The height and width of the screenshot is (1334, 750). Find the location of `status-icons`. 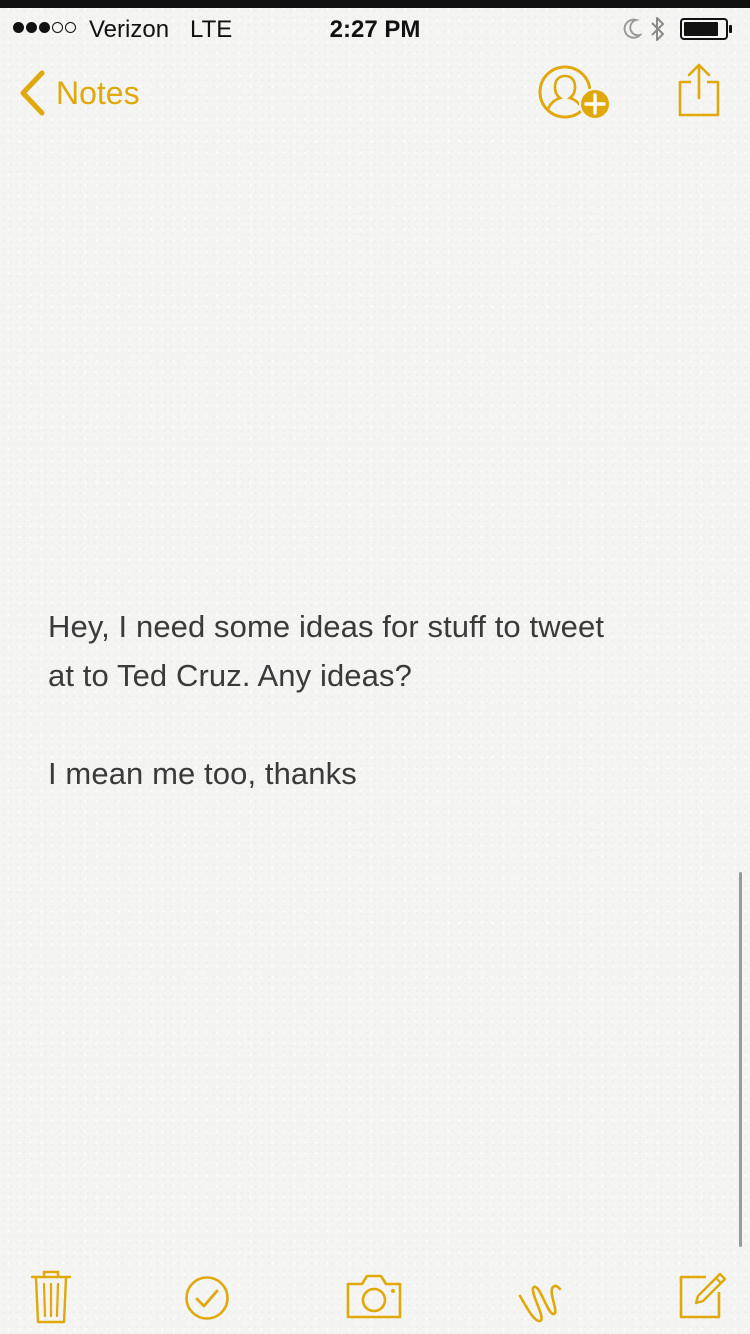

status-icons is located at coordinates (680, 28).